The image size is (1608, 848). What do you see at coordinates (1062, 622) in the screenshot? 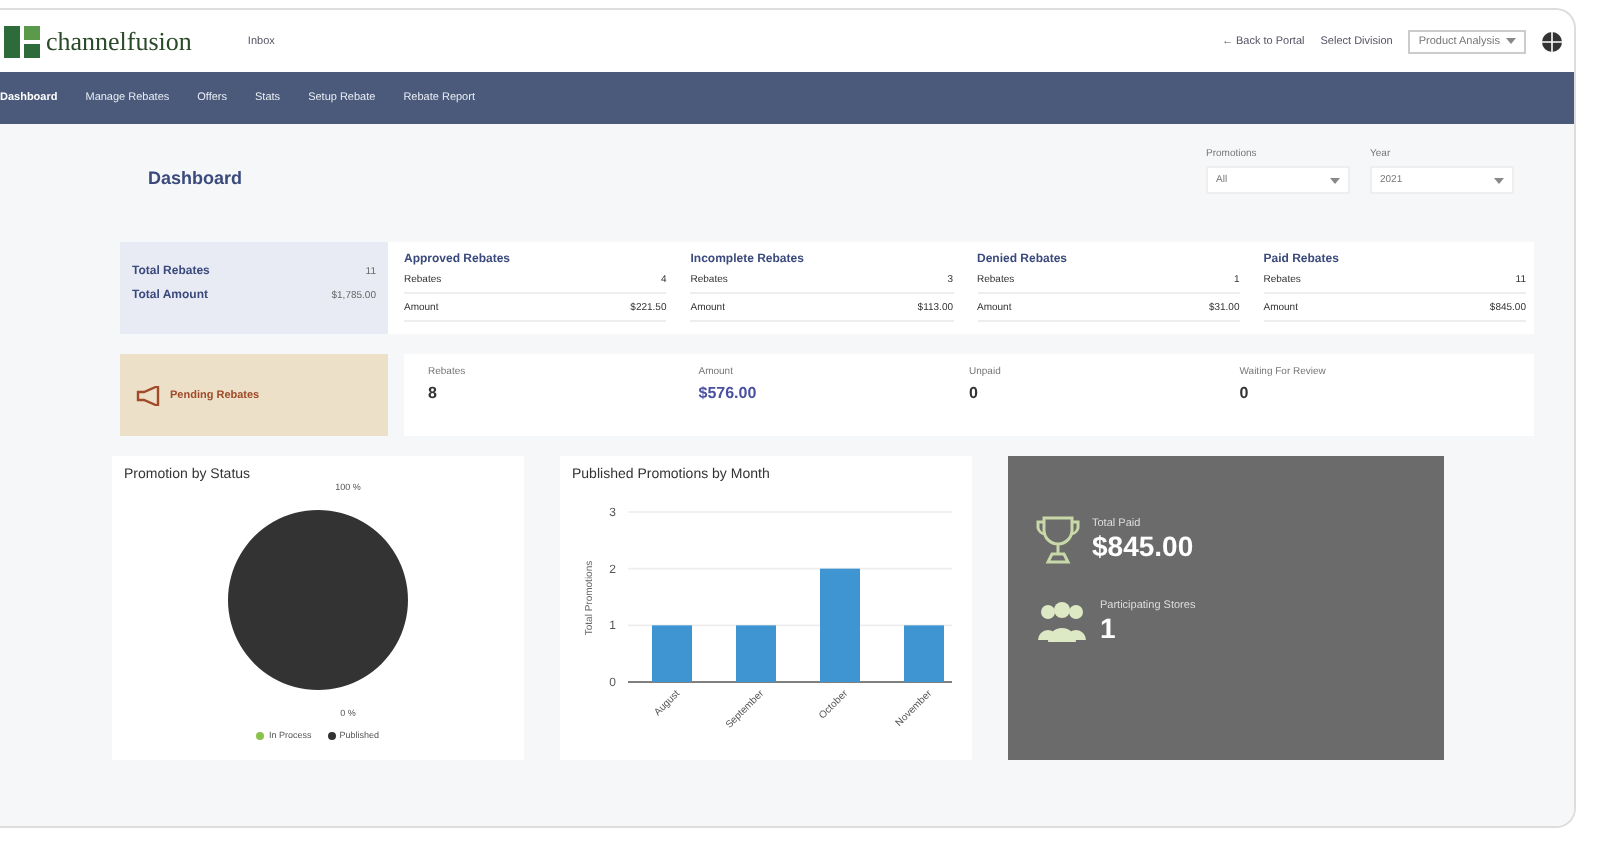
I see `people-icon` at bounding box center [1062, 622].